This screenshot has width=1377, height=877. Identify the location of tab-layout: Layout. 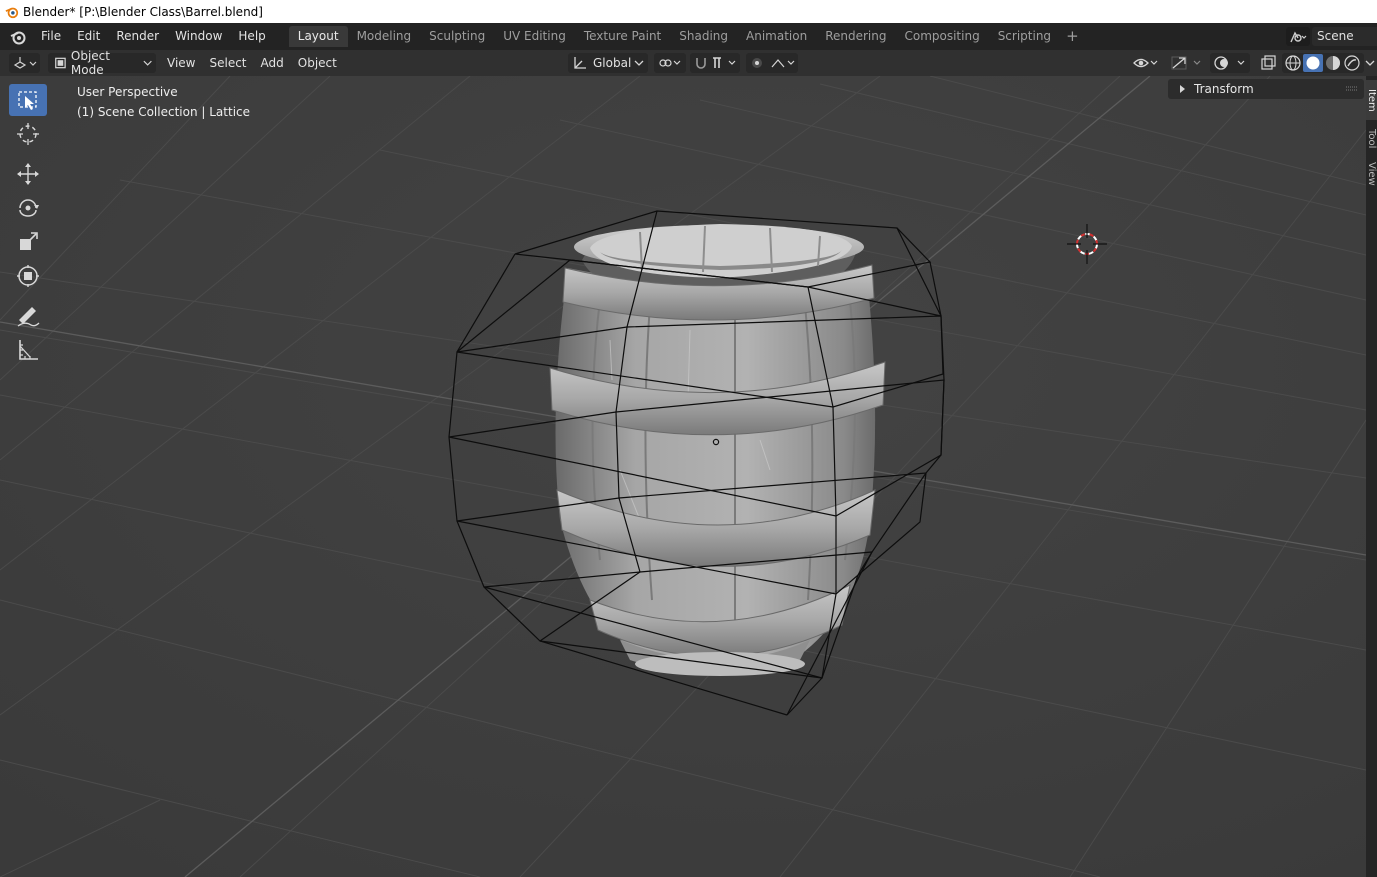
(318, 36).